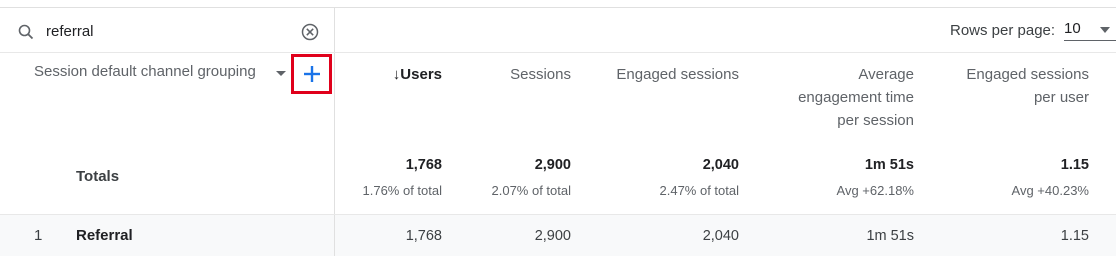 This screenshot has height=262, width=1116. Describe the element at coordinates (1090, 30) in the screenshot. I see `rows-per-page-select: 10` at that location.